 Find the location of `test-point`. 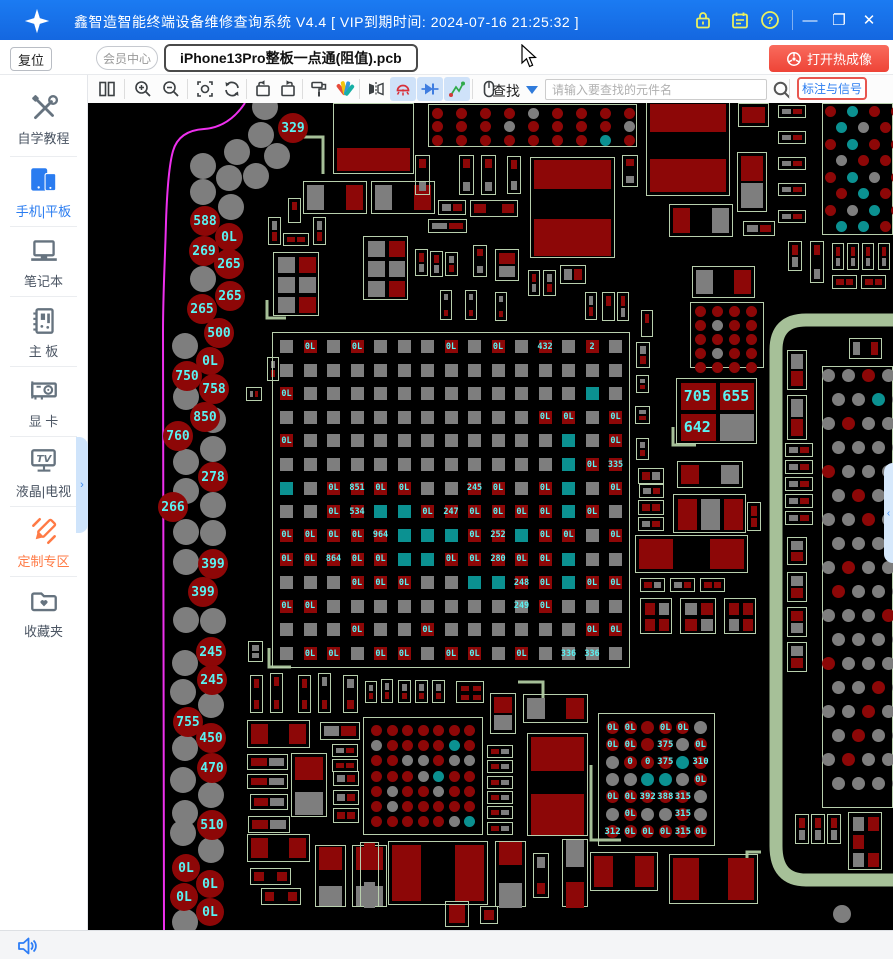

test-point is located at coordinates (185, 346).